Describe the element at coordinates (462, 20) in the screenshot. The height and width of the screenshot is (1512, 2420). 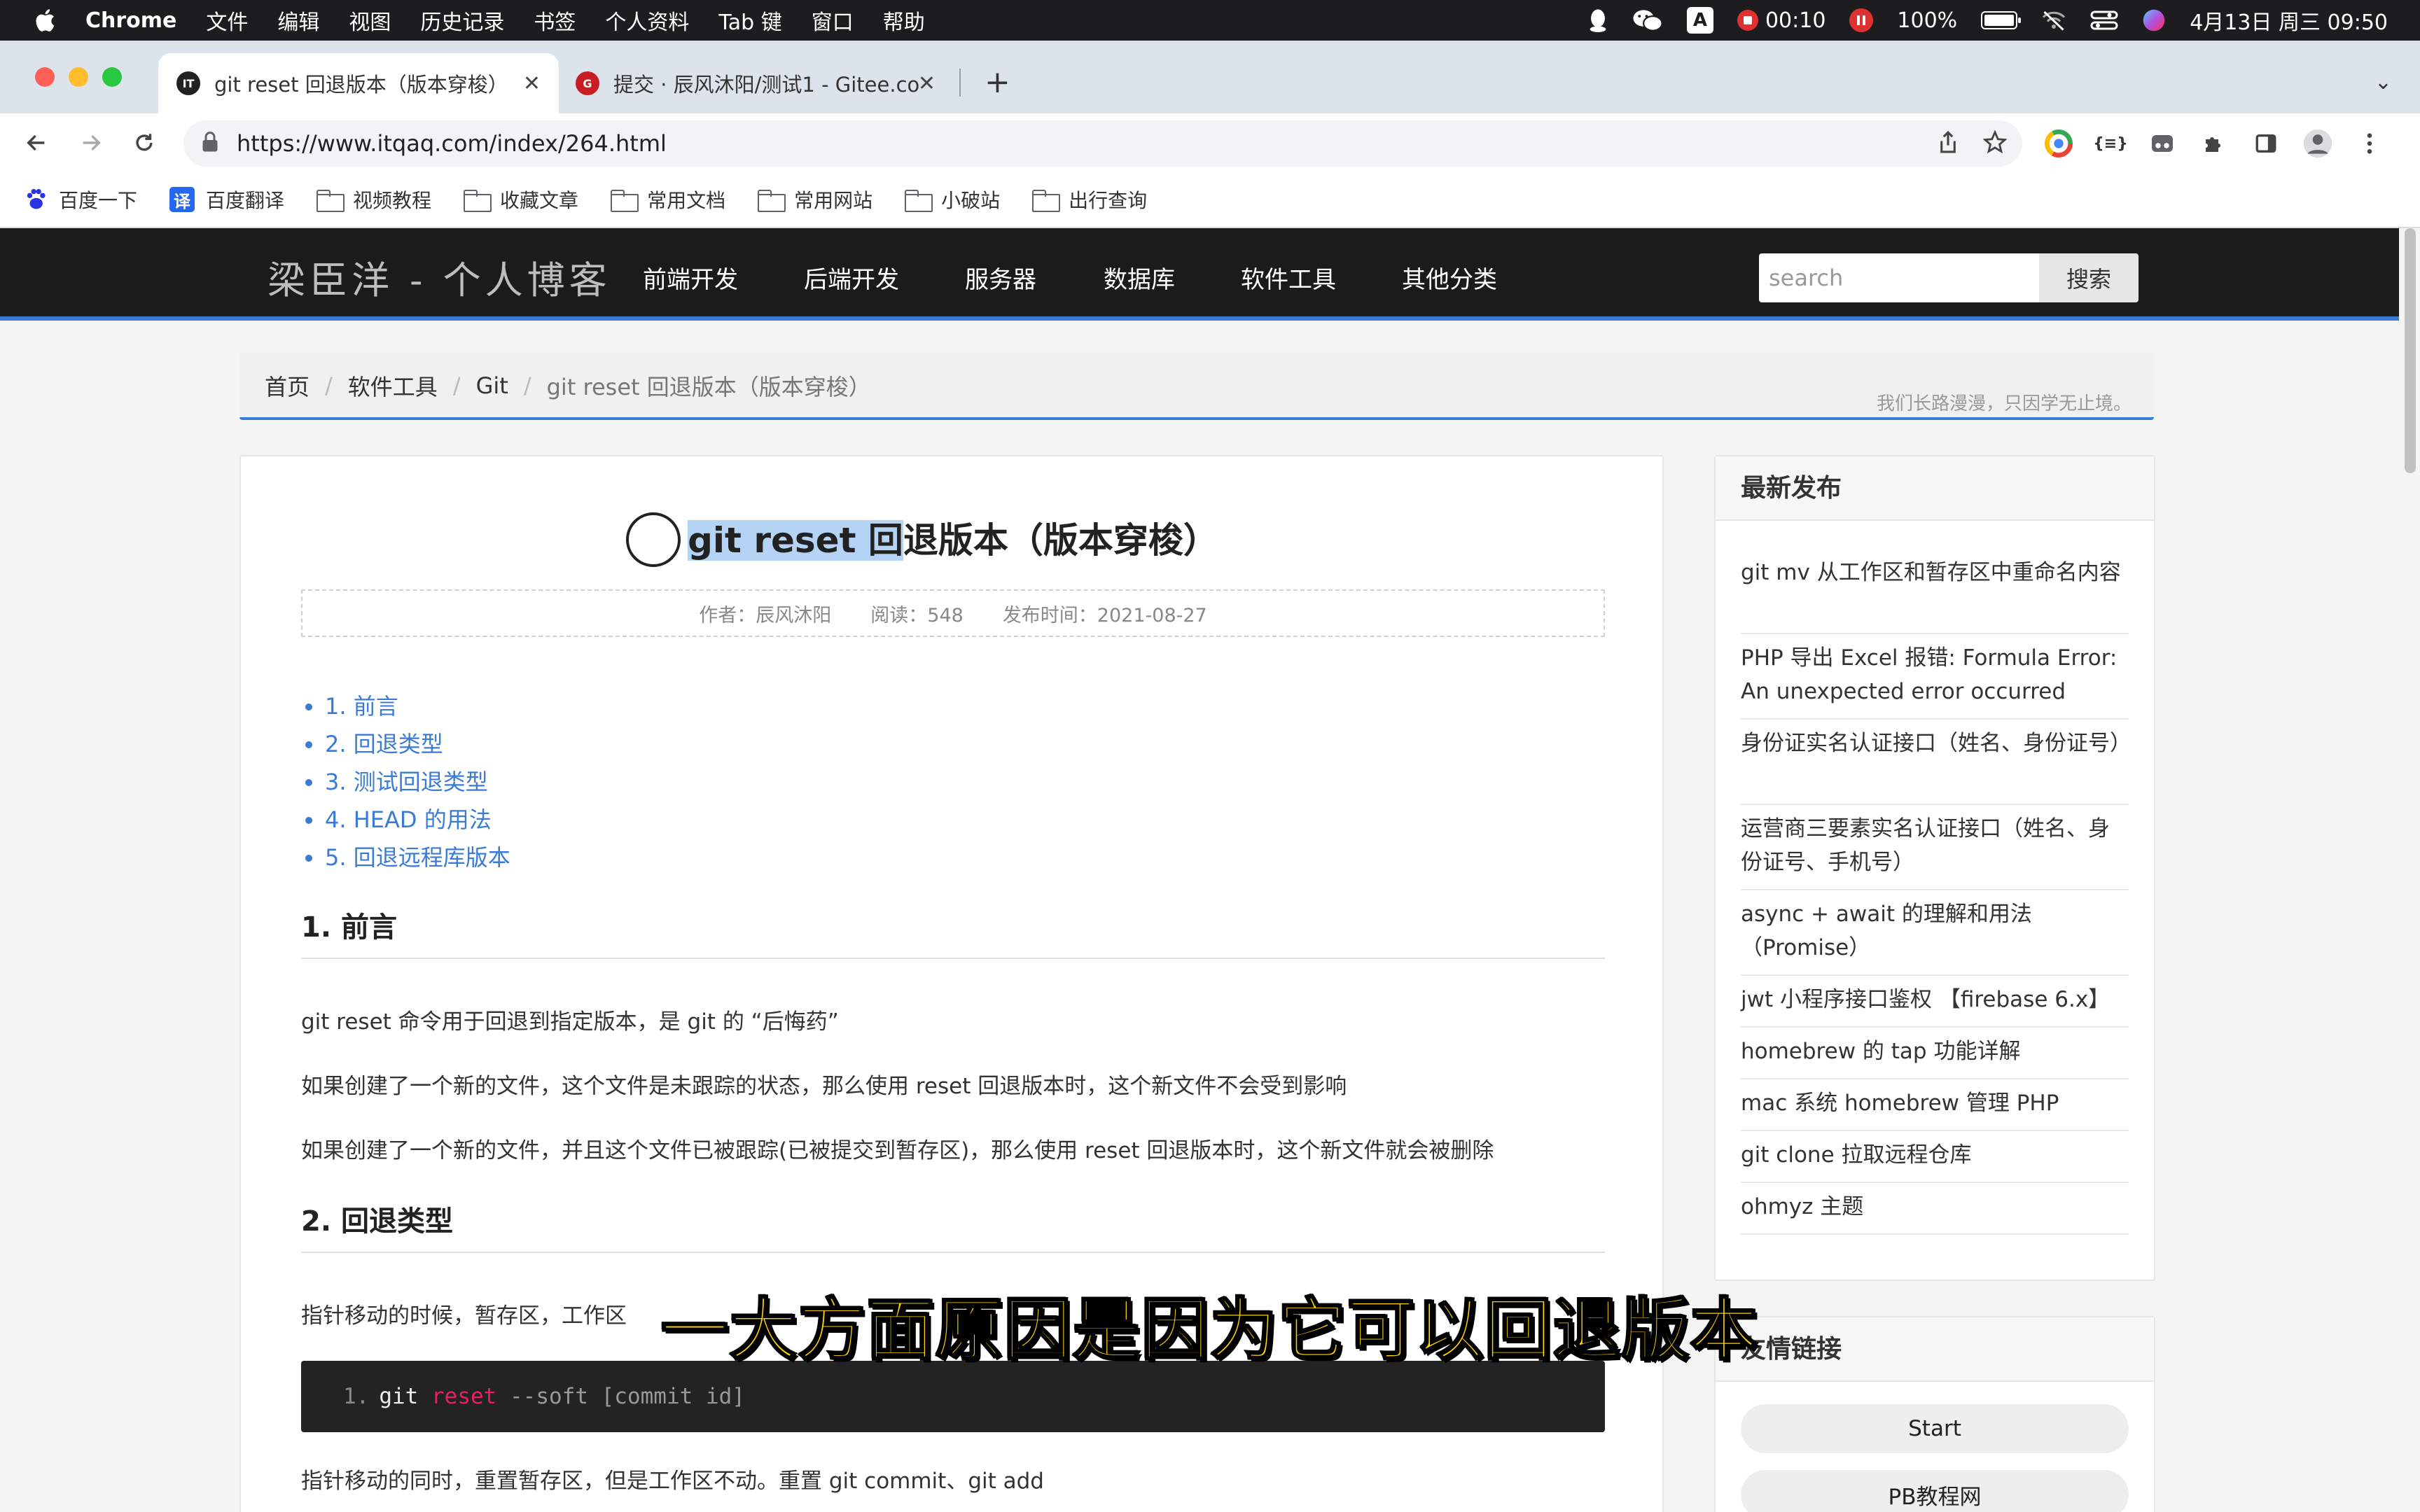
I see `menu-history: 历史记录` at that location.